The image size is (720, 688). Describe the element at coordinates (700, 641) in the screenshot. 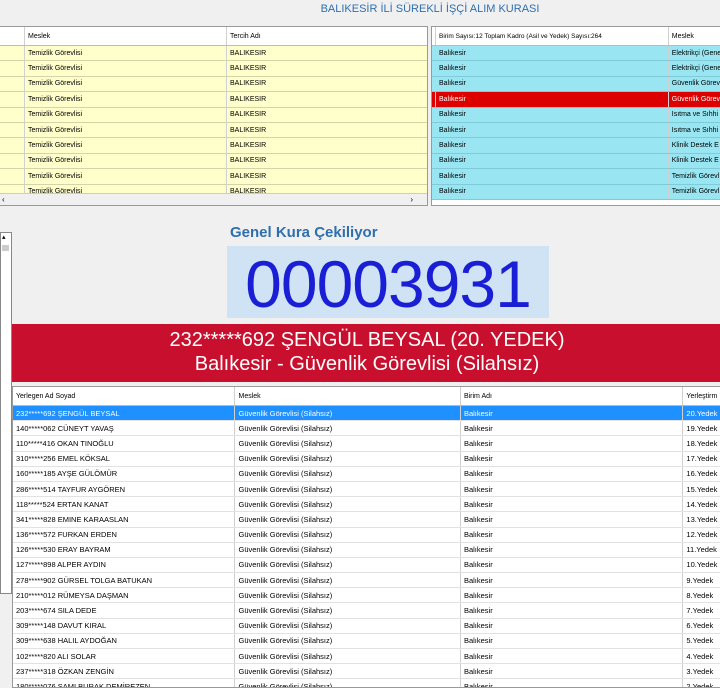

I see `yedek-cell: 5.Yedek` at that location.